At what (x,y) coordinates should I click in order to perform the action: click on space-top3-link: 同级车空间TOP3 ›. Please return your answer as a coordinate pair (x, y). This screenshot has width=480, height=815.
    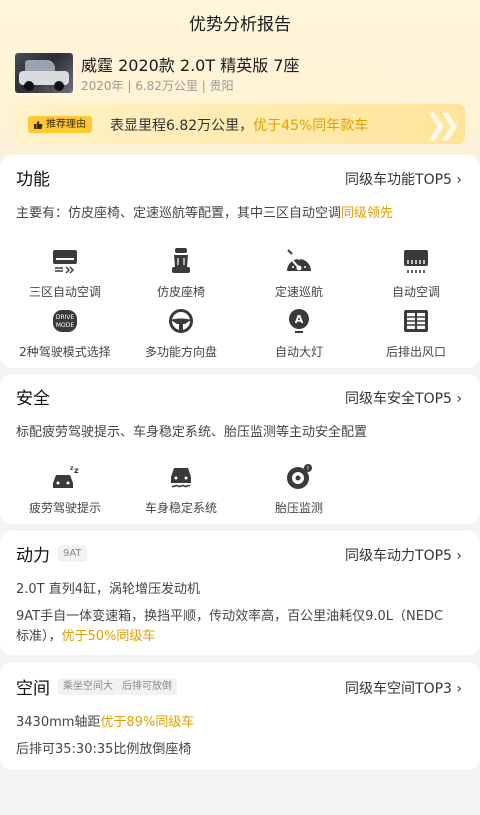
    Looking at the image, I should click on (403, 688).